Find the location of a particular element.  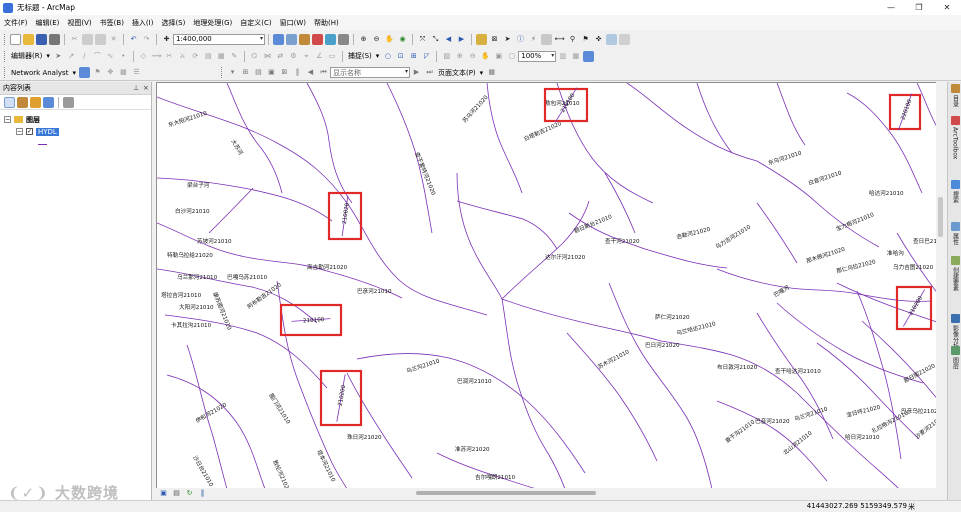

save-icon is located at coordinates (41, 39).